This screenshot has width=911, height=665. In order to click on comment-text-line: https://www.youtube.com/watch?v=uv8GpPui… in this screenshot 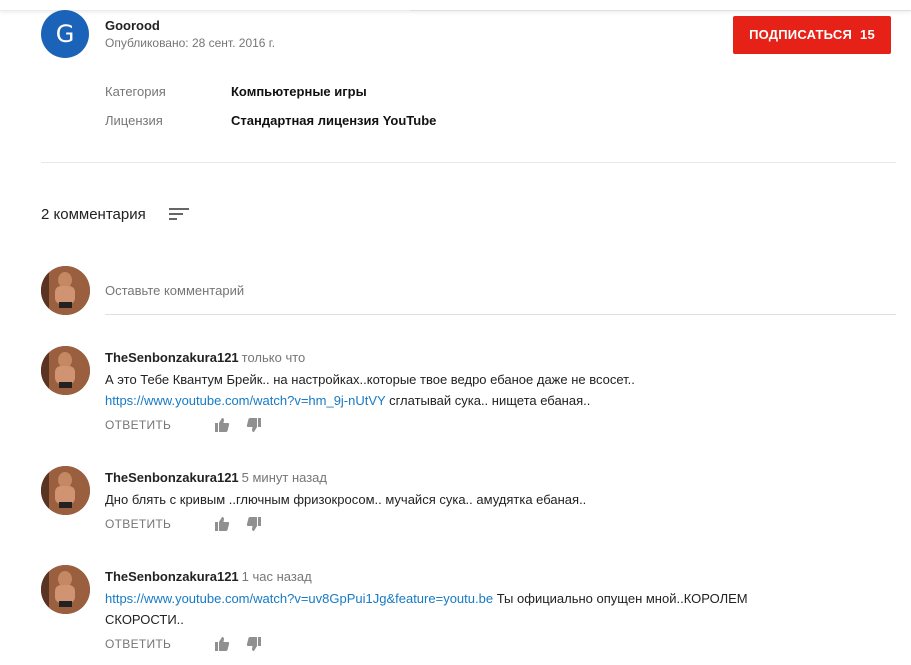, I will do `click(426, 598)`.